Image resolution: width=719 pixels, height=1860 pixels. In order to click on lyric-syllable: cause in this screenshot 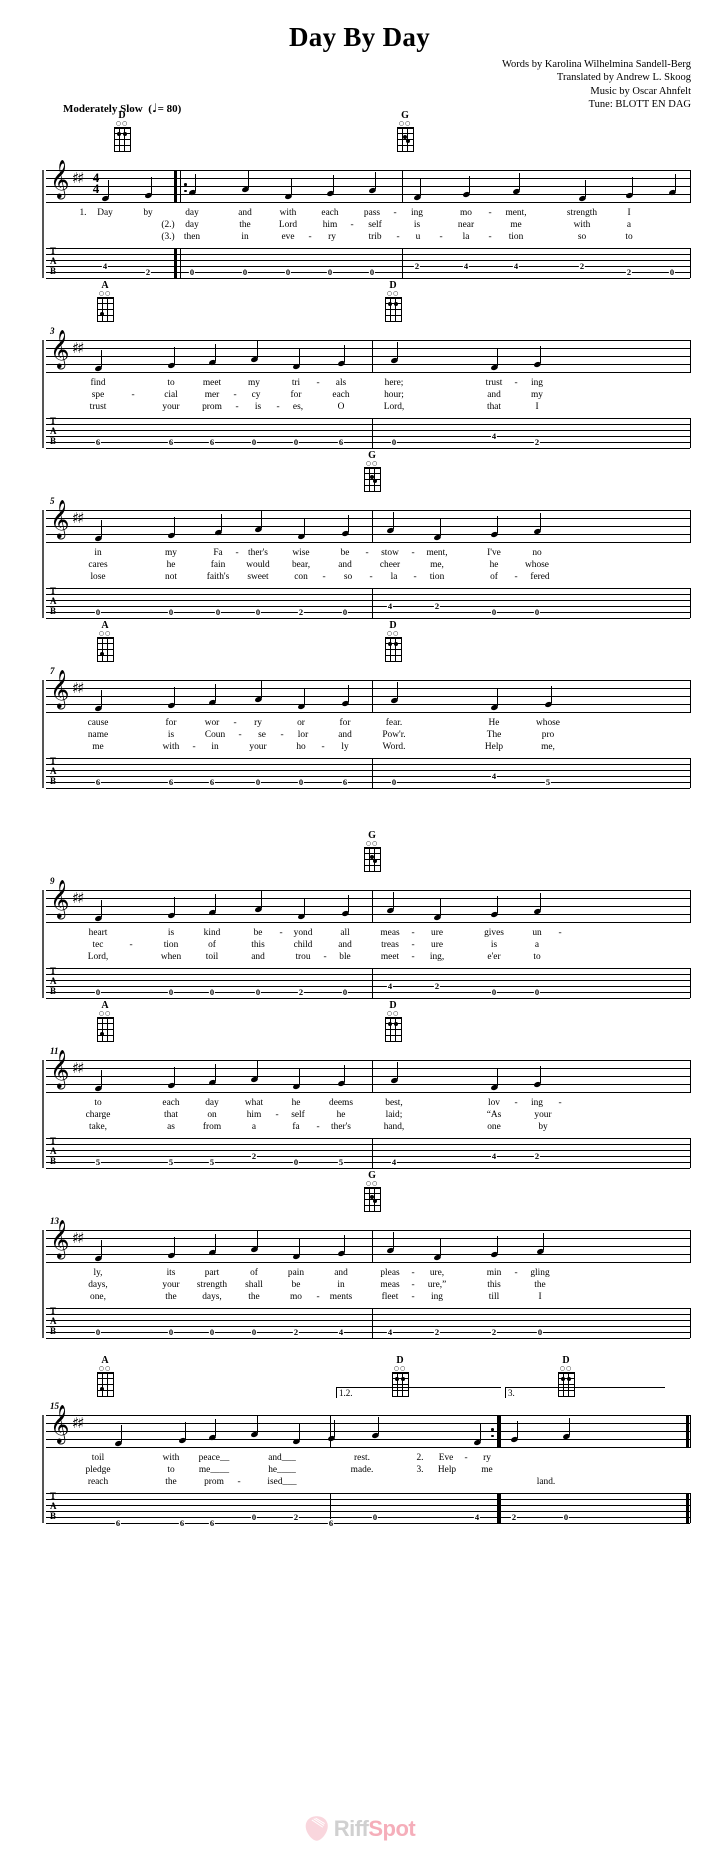, I will do `click(98, 723)`.